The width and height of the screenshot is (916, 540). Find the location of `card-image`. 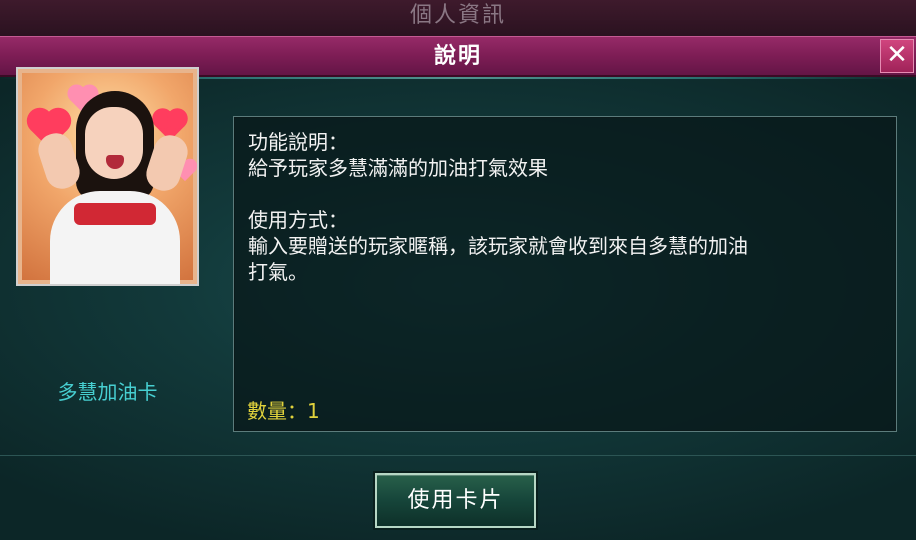

card-image is located at coordinates (107, 176).